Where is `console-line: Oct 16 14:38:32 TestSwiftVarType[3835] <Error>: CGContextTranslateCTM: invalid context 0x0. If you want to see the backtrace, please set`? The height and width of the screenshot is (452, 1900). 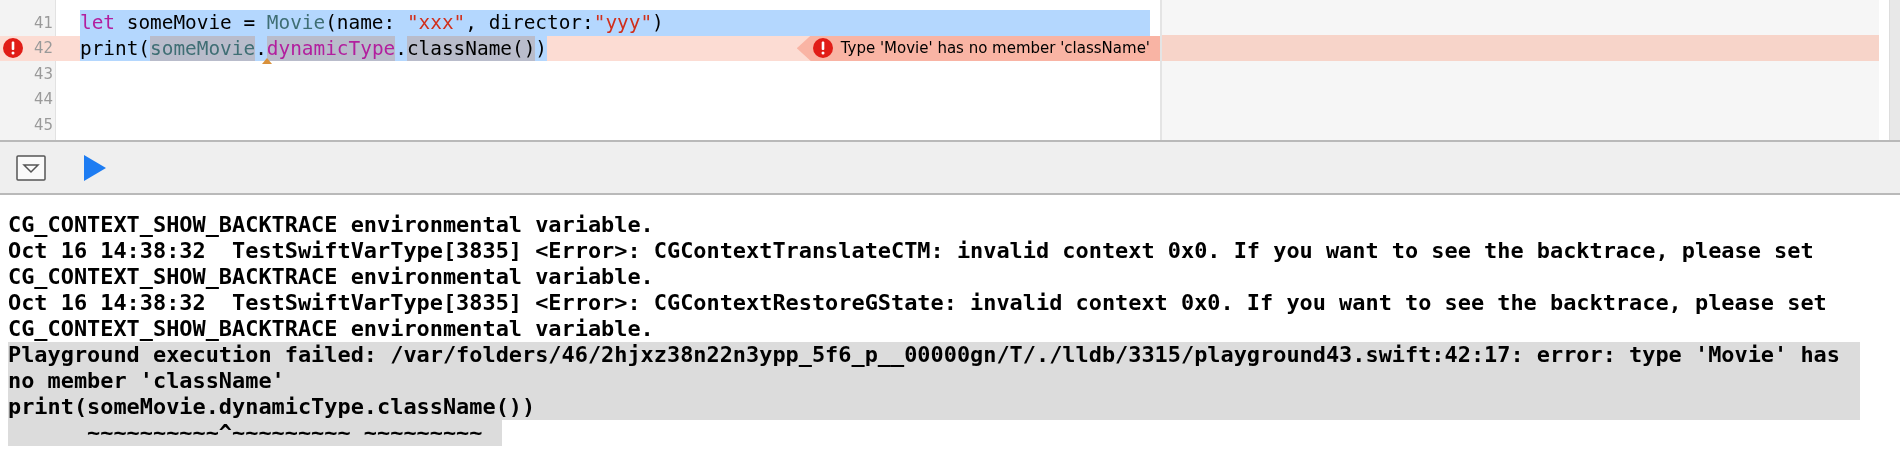 console-line: Oct 16 14:38:32 TestSwiftVarType[3835] <Error>: CGContextTranslateCTM: invalid context 0x0. If you want to see the backtrace, please set is located at coordinates (911, 251).